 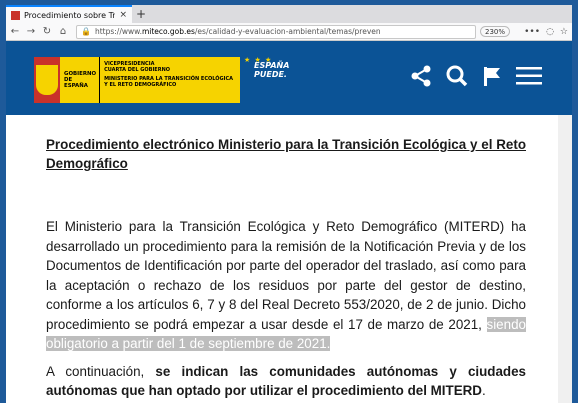 What do you see at coordinates (532, 32) in the screenshot?
I see `page-actions-icon: •••` at bounding box center [532, 32].